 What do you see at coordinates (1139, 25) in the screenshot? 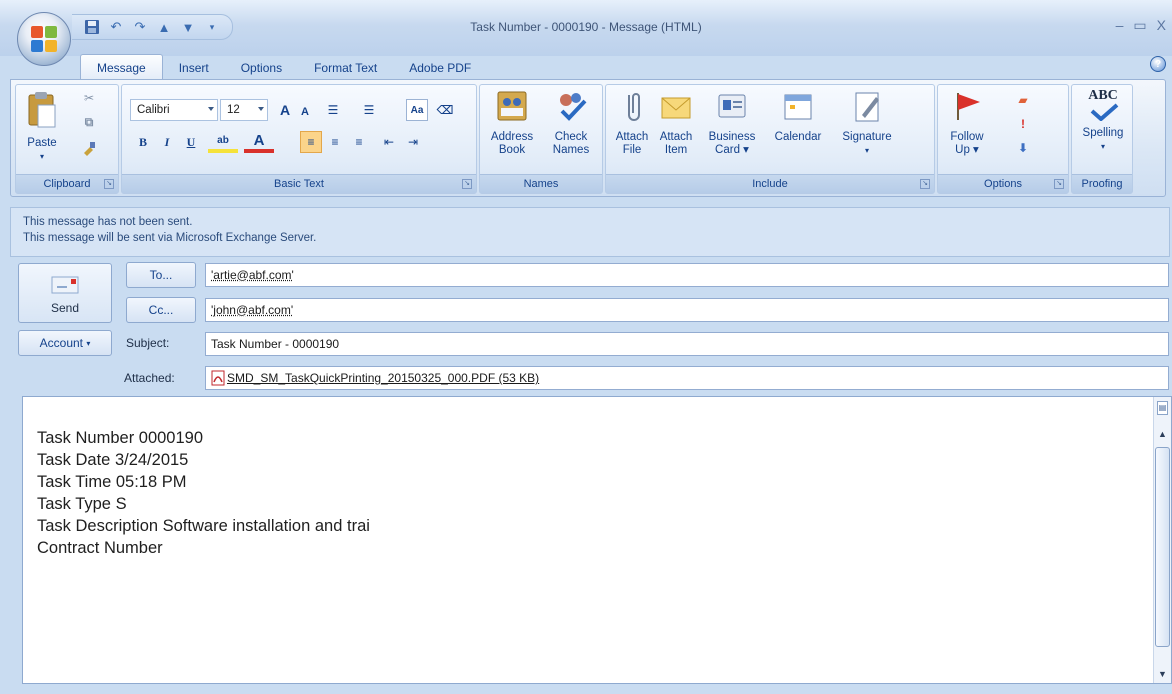
I see `maximize-icon: ▭` at bounding box center [1139, 25].